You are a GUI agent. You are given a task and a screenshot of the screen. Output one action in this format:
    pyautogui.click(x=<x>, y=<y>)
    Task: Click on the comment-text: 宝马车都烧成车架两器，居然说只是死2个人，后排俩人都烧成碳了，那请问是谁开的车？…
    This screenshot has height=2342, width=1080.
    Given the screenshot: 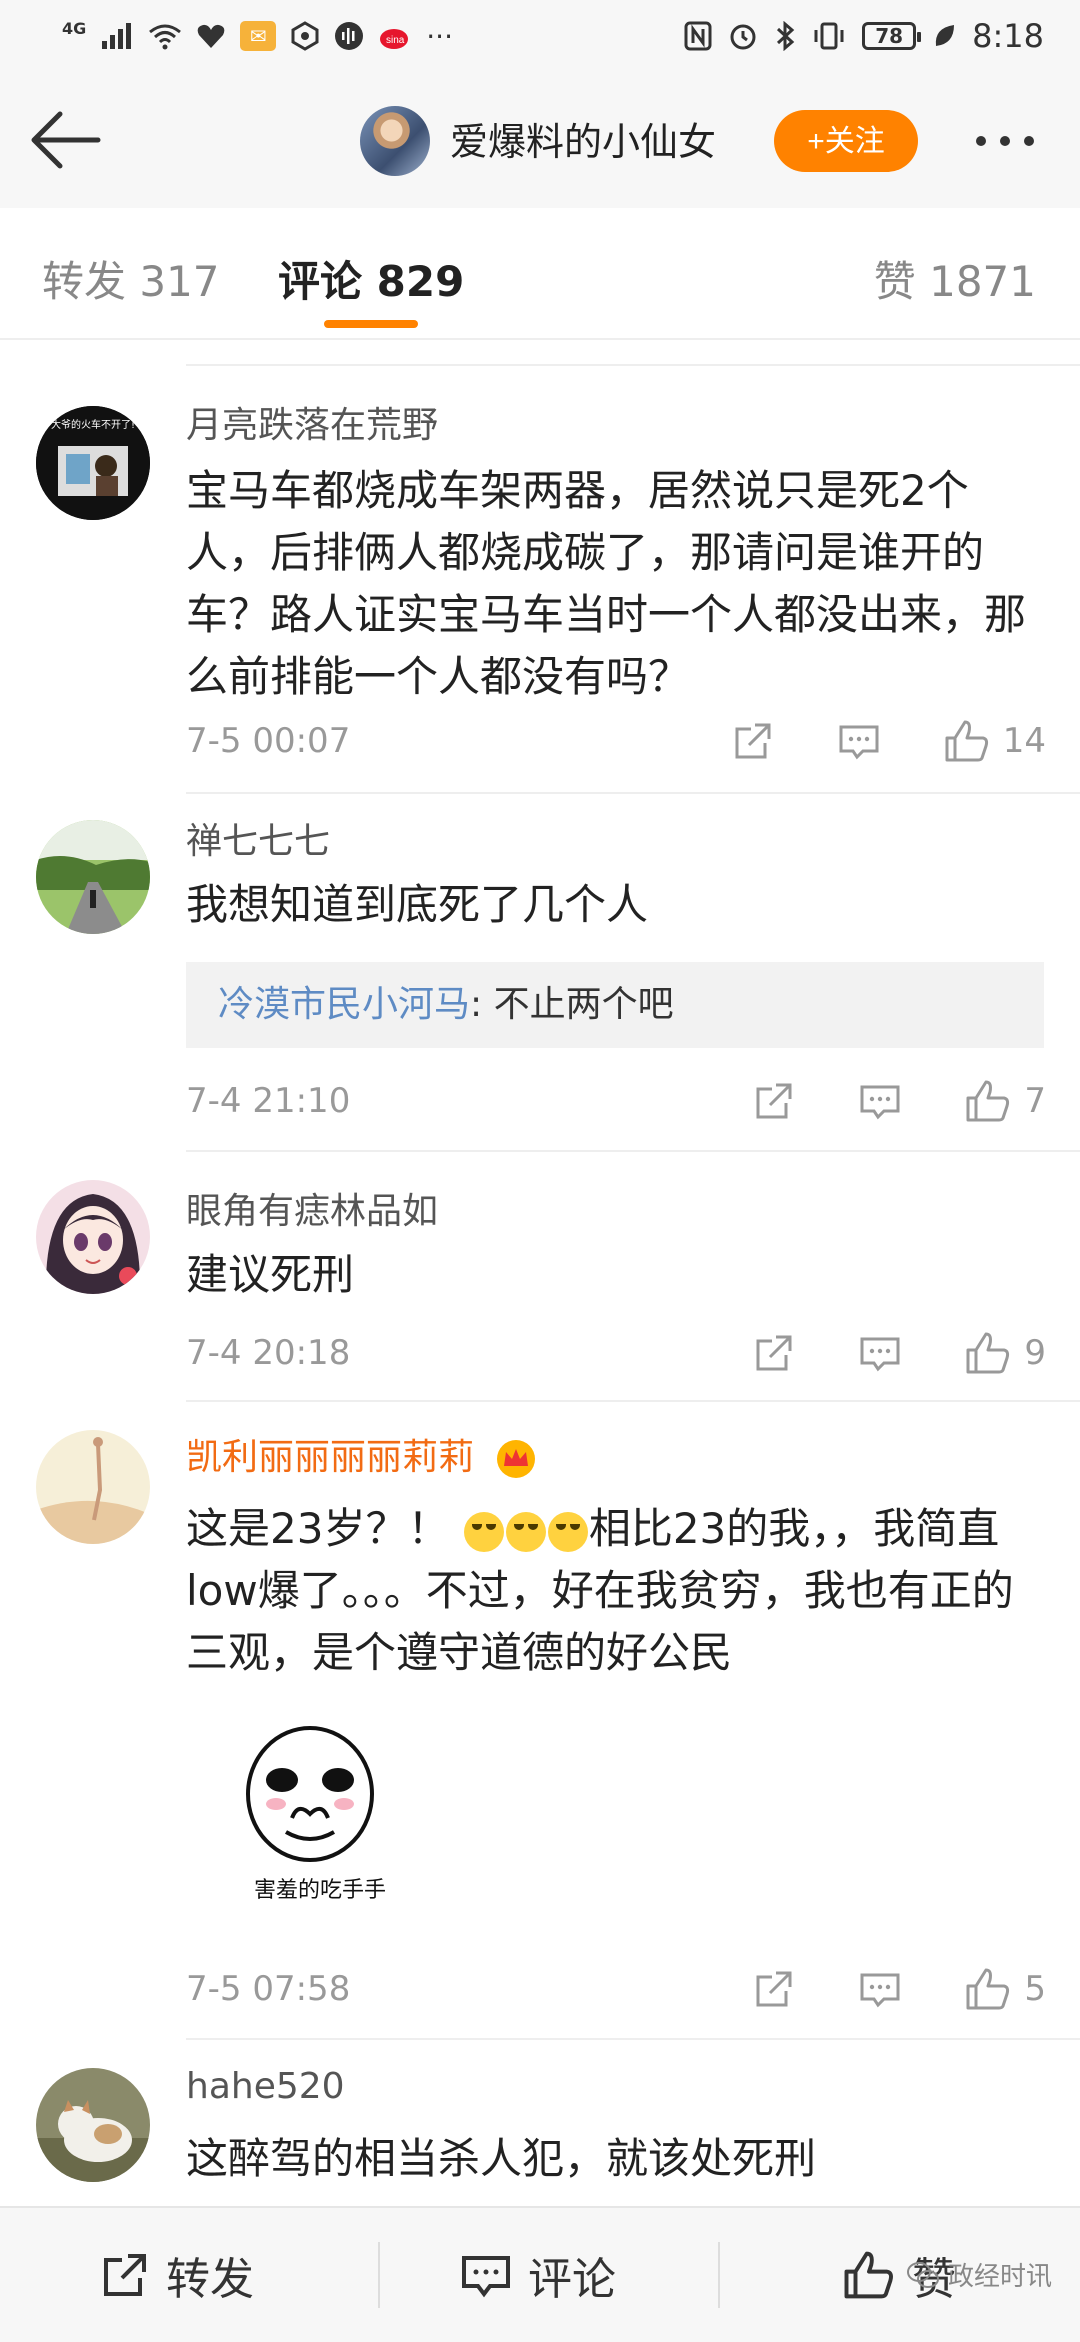 What is the action you would take?
    pyautogui.click(x=606, y=583)
    